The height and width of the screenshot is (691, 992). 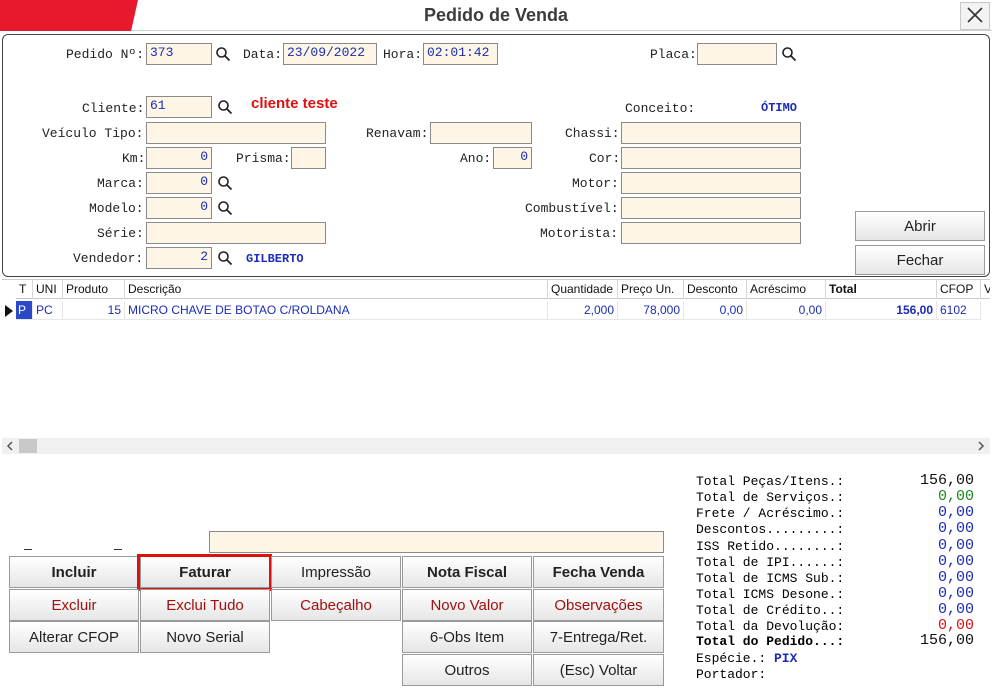 What do you see at coordinates (711, 158) in the screenshot?
I see `cor-field` at bounding box center [711, 158].